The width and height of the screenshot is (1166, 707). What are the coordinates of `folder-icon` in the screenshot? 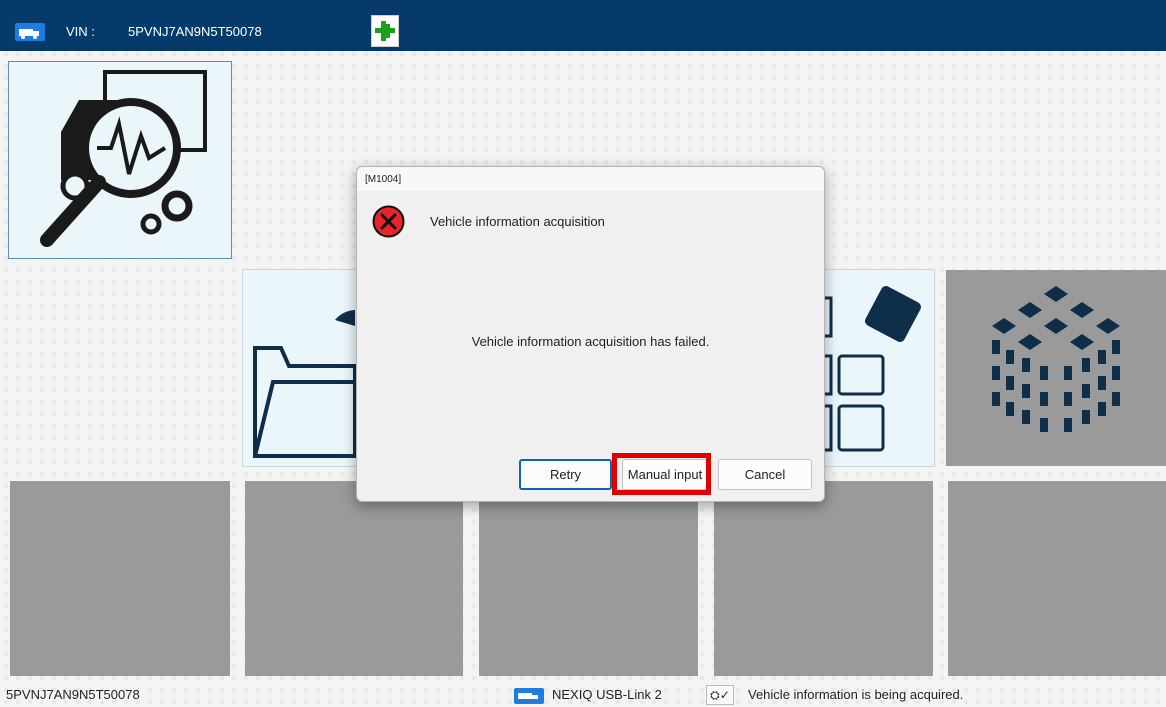 It's located at (304, 384).